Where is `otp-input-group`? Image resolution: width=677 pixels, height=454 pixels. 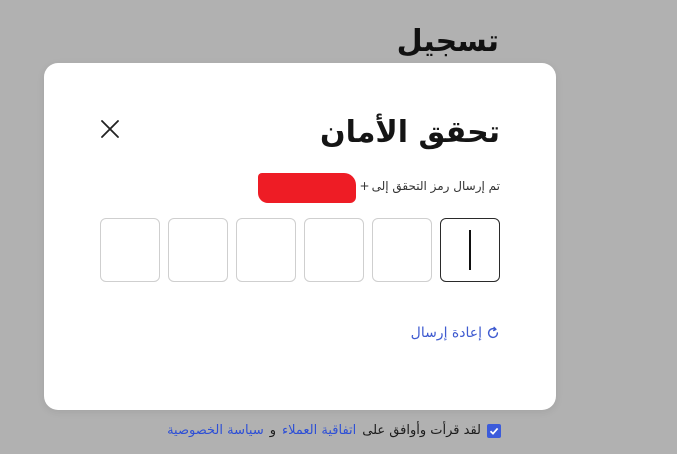
otp-input-group is located at coordinates (300, 250).